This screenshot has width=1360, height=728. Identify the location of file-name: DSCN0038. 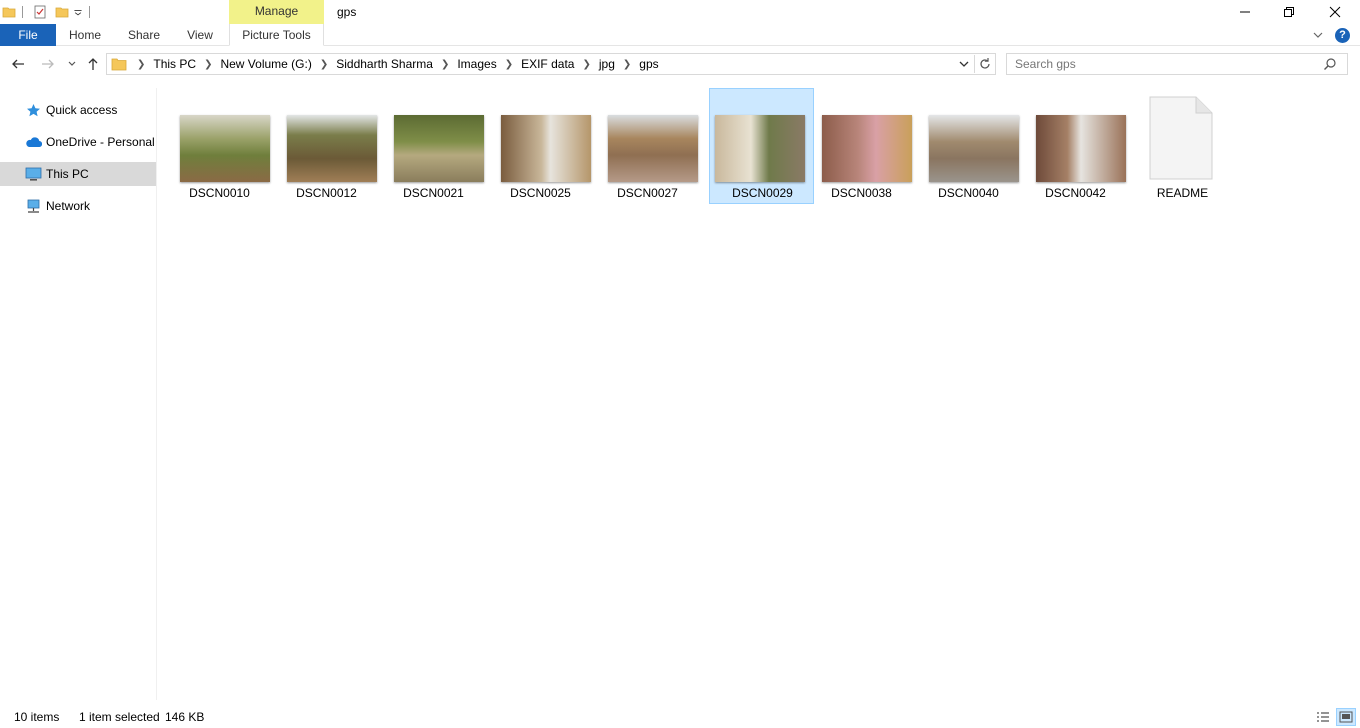
(861, 193).